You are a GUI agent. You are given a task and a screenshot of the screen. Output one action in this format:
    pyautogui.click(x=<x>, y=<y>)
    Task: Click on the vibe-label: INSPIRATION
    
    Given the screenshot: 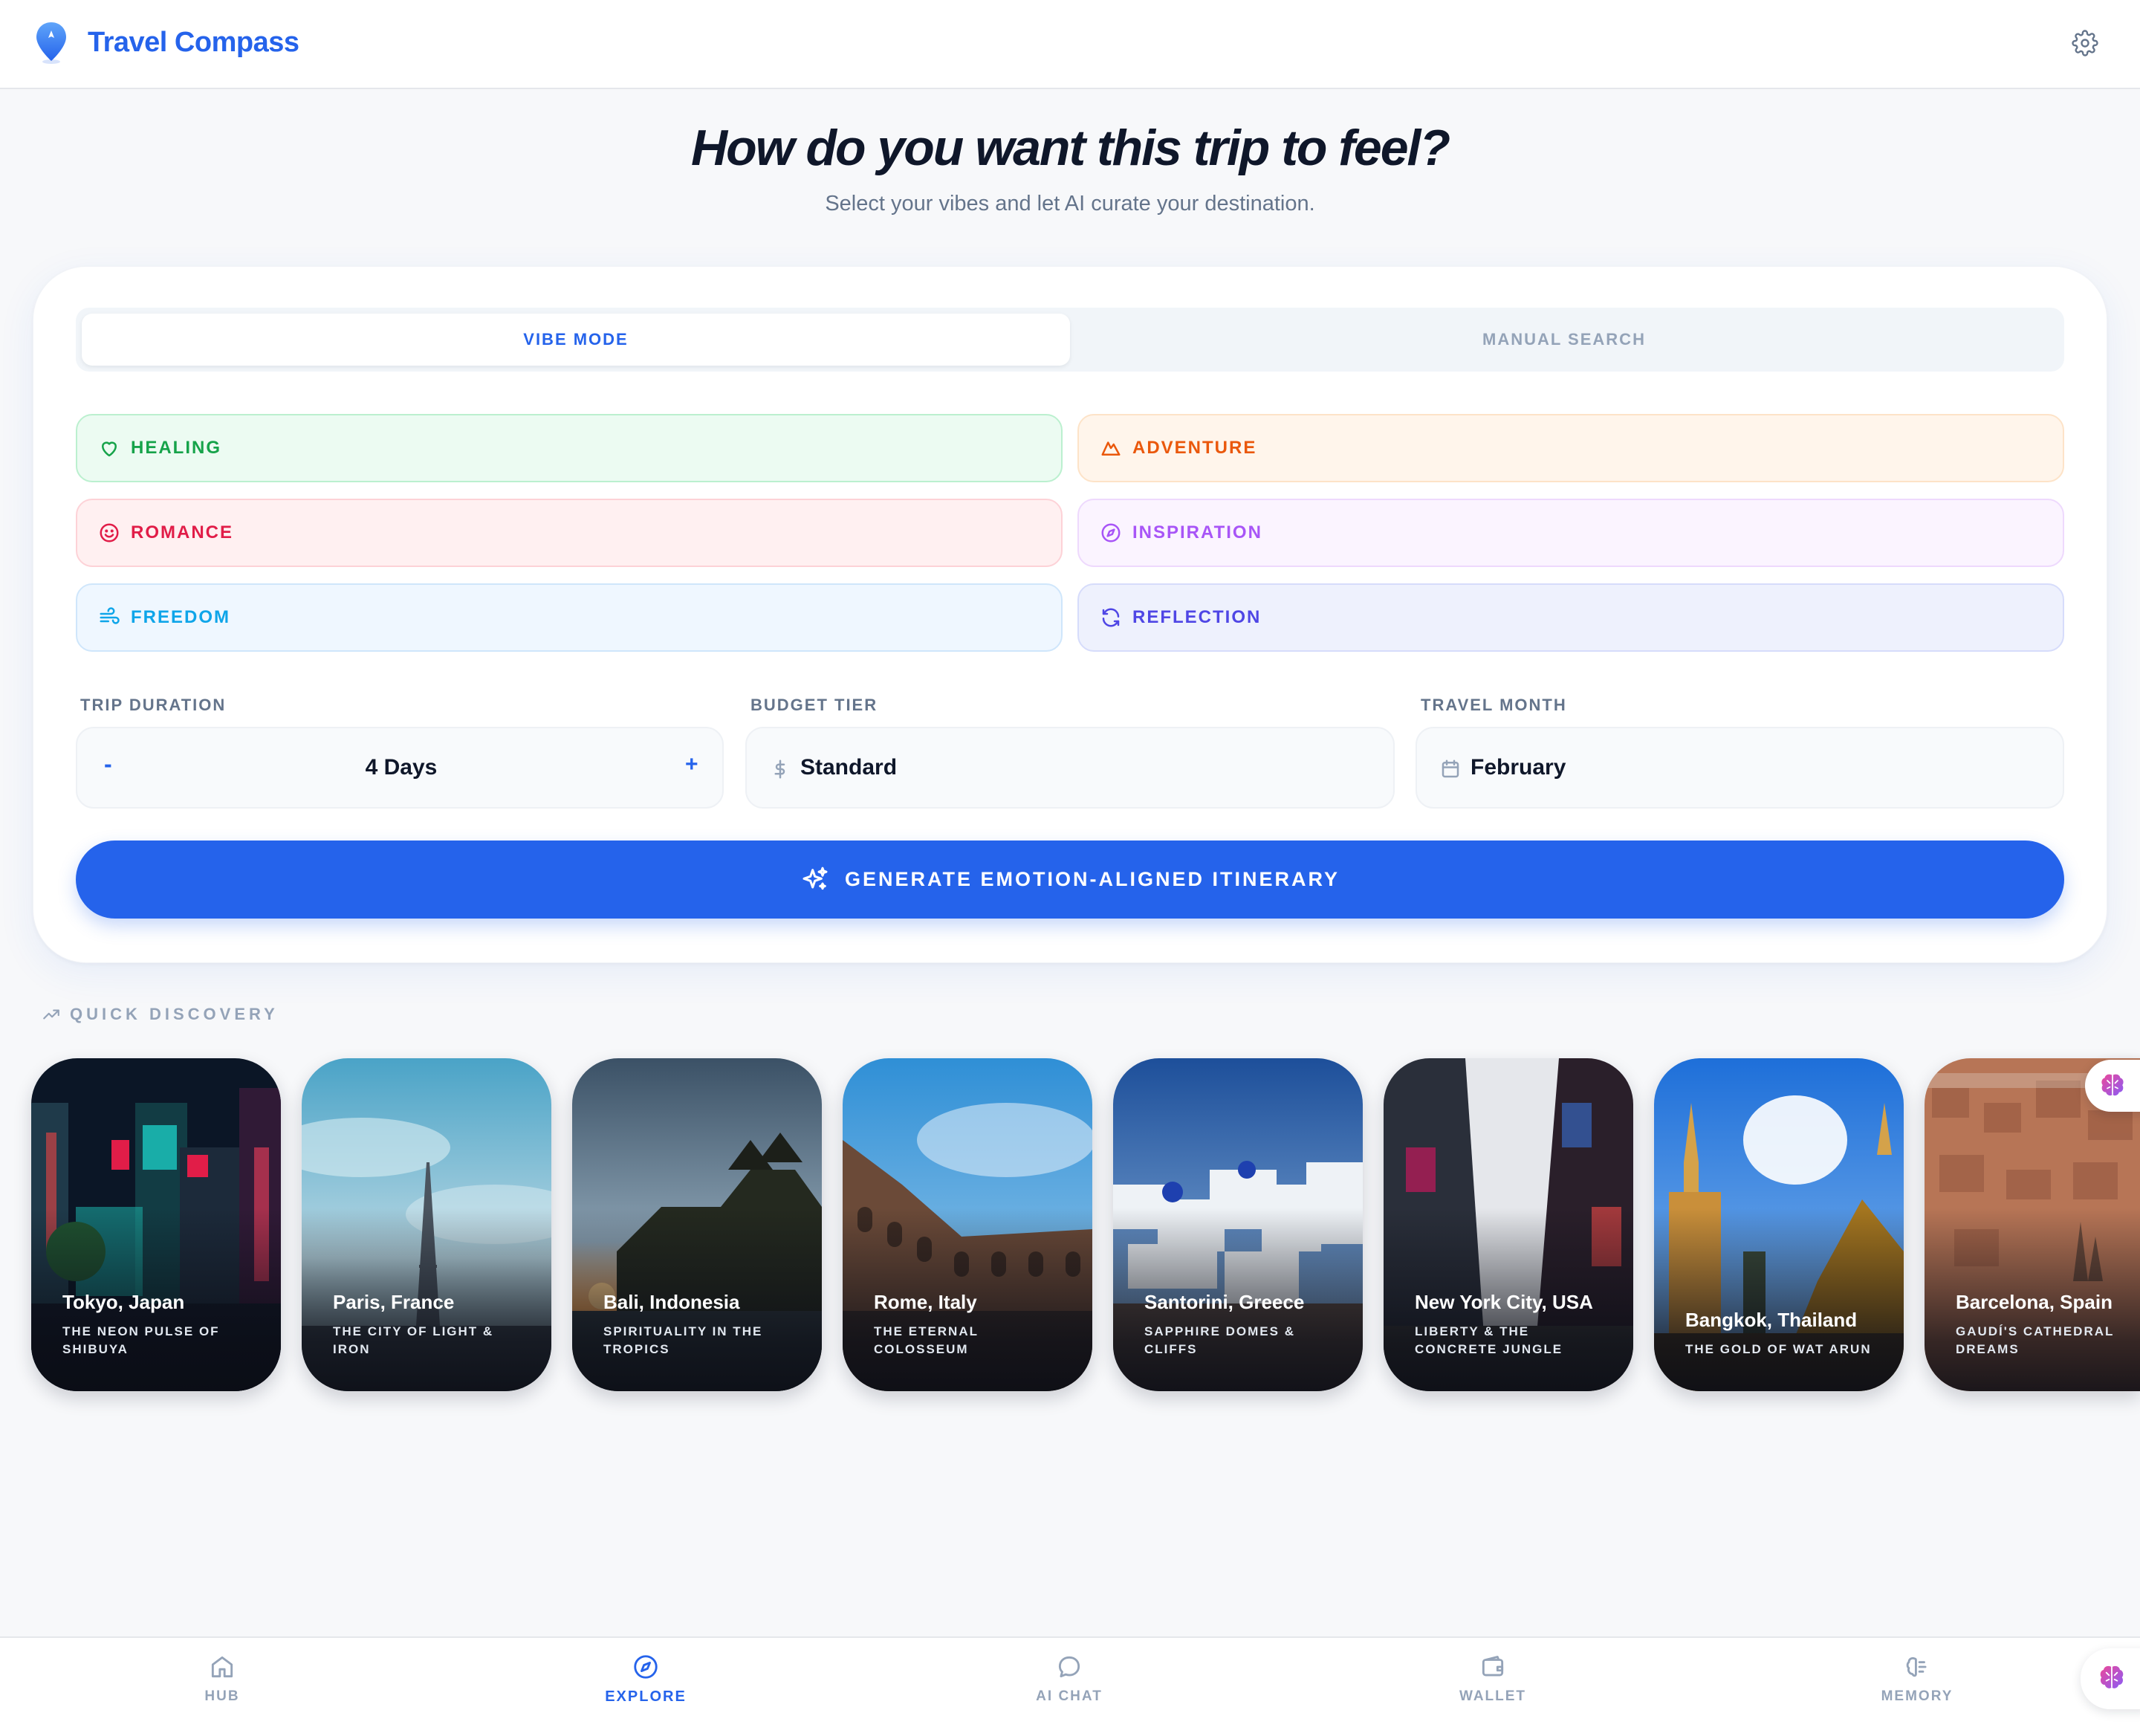 What is the action you would take?
    pyautogui.click(x=1197, y=532)
    